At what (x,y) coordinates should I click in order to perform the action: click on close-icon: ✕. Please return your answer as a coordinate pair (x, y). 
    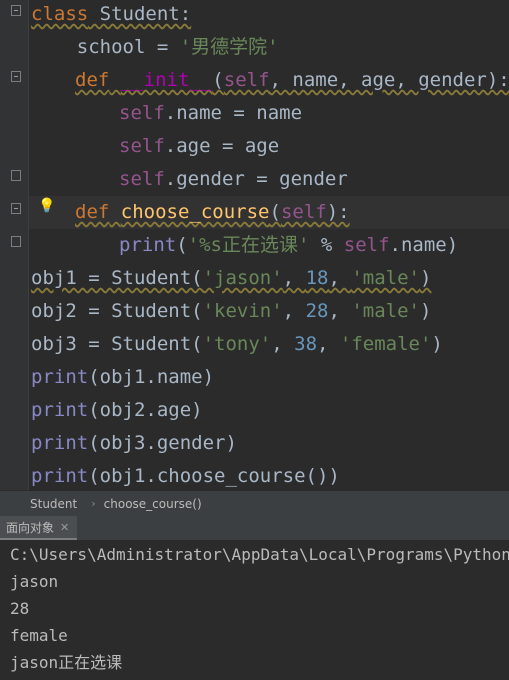
    Looking at the image, I should click on (64, 527).